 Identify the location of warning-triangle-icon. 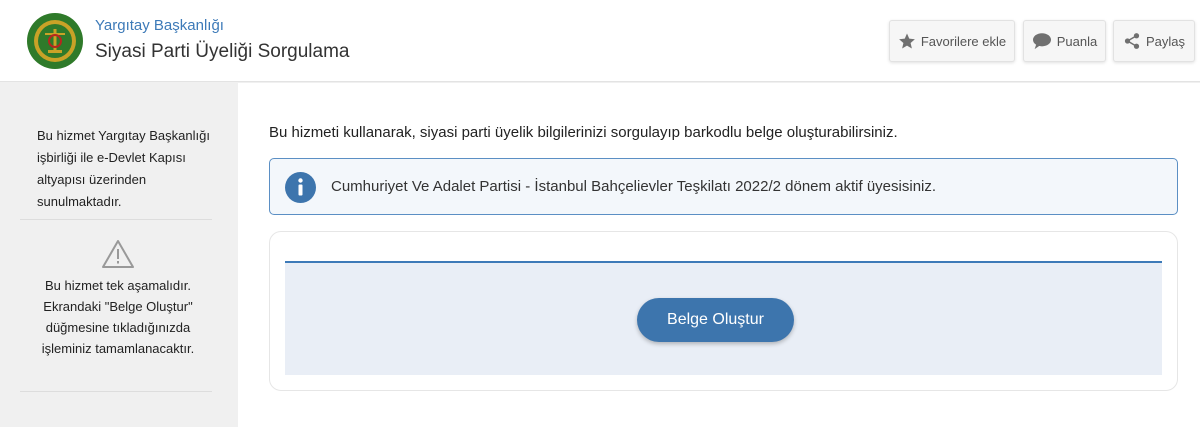
(118, 254).